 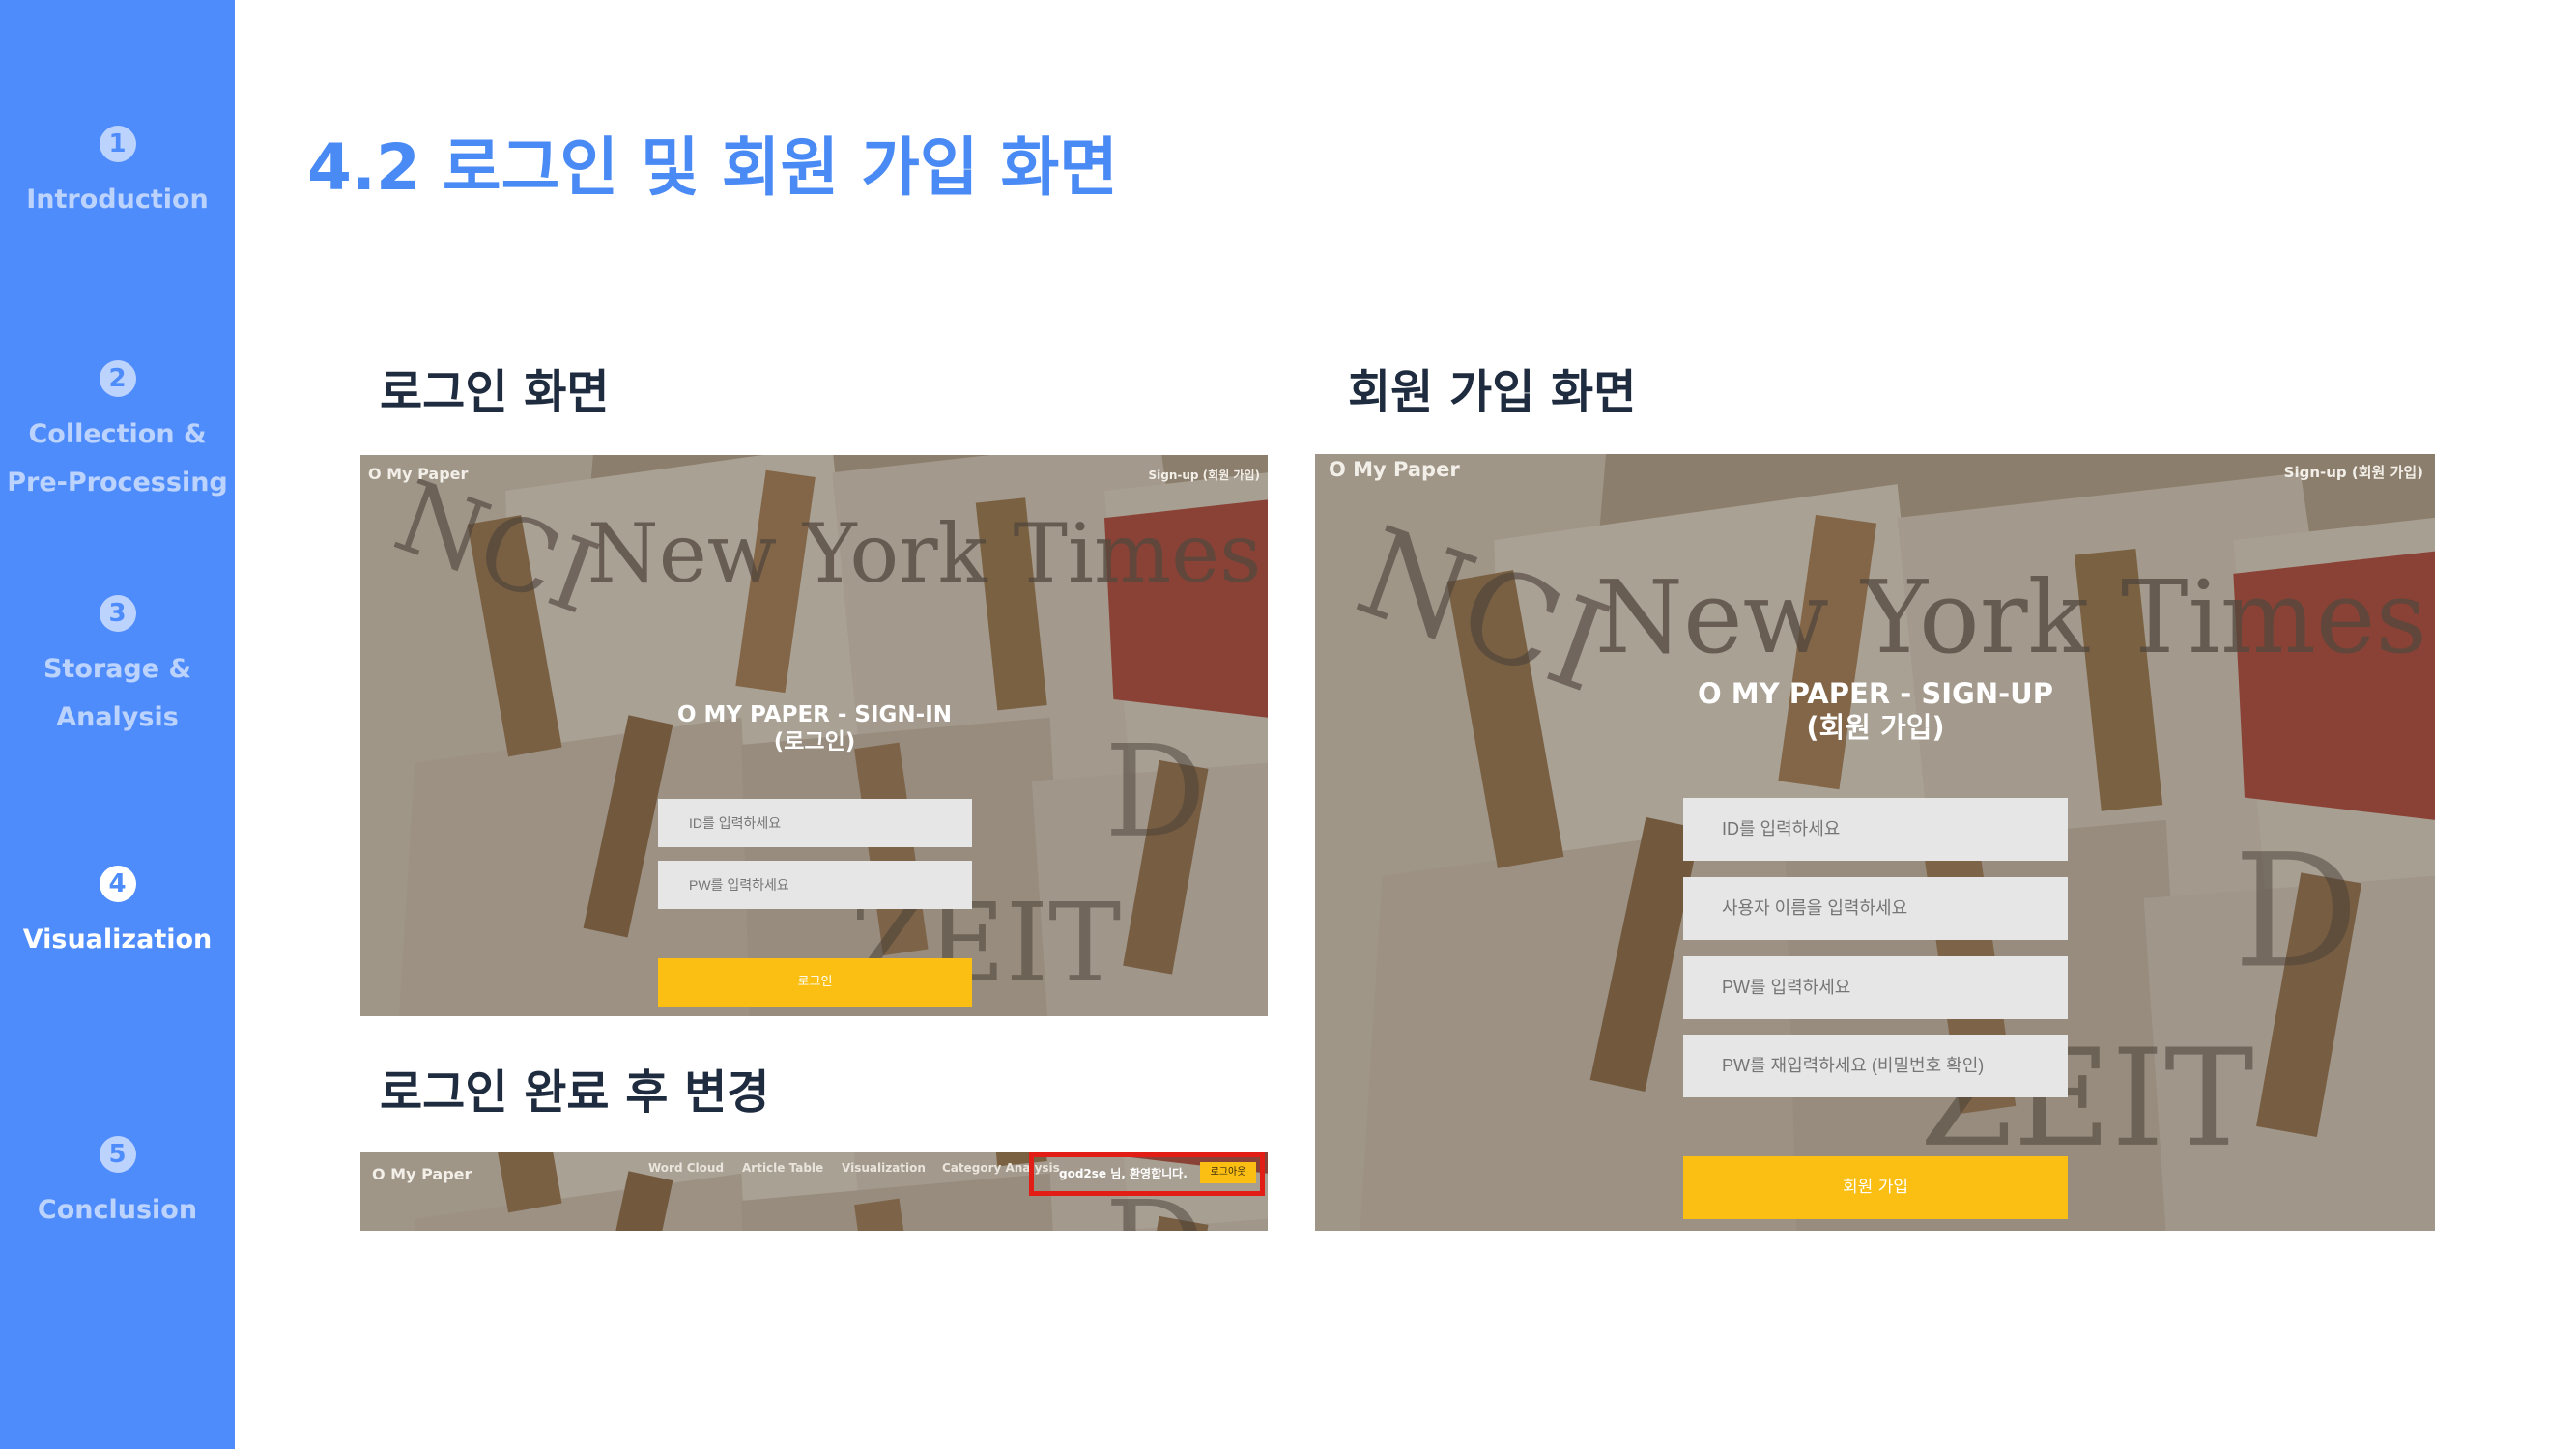 I want to click on signin-form-title: O MY PAPER - SIGN-IN (로그인), so click(x=815, y=728).